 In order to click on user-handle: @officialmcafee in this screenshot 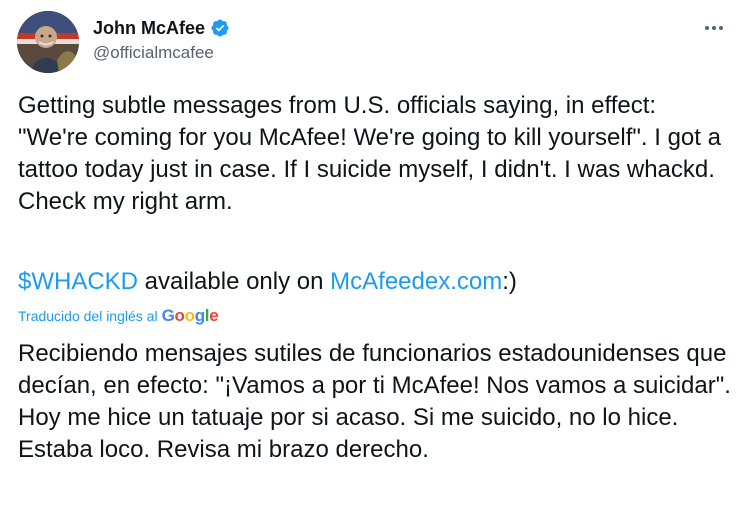, I will do `click(153, 53)`.